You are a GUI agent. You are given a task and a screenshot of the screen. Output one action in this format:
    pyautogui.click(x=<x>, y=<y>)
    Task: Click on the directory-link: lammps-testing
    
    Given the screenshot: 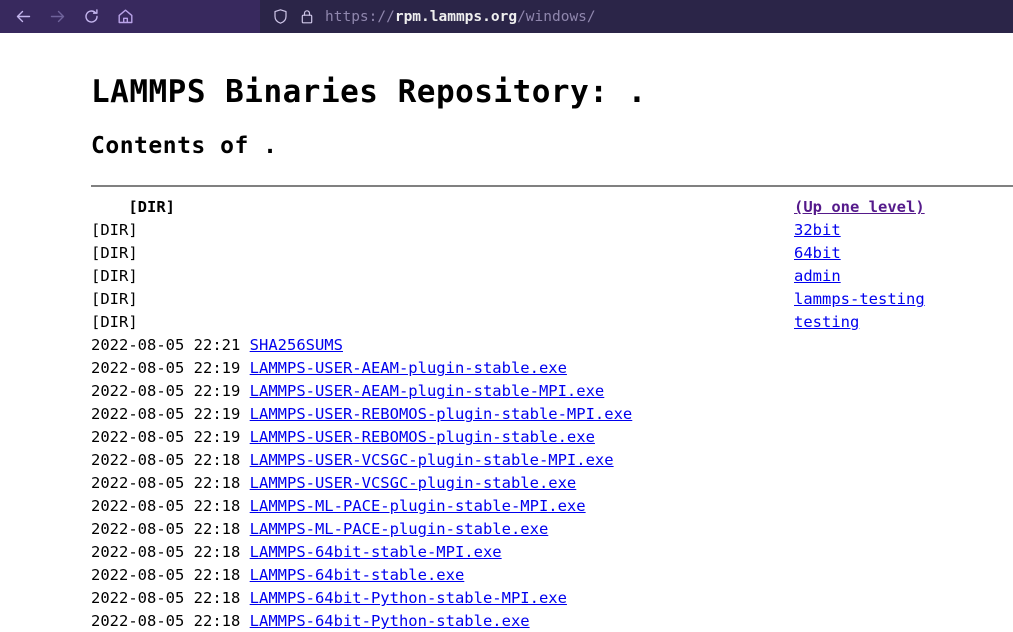 What is the action you would take?
    pyautogui.click(x=859, y=299)
    